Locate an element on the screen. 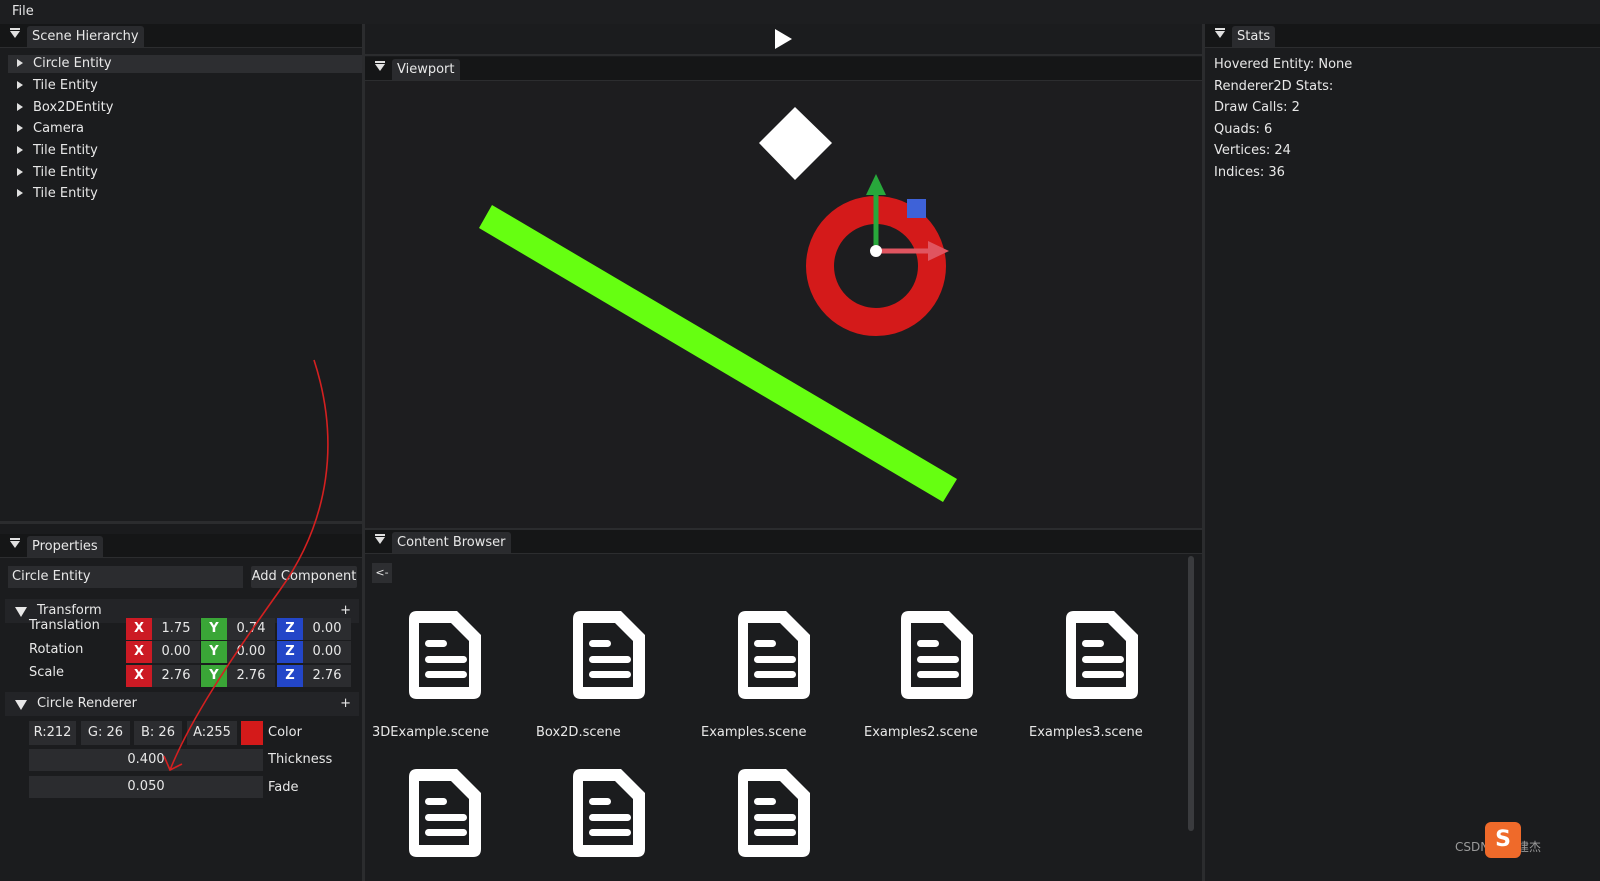 This screenshot has height=881, width=1600. file-name: Box2D.scene is located at coordinates (578, 732).